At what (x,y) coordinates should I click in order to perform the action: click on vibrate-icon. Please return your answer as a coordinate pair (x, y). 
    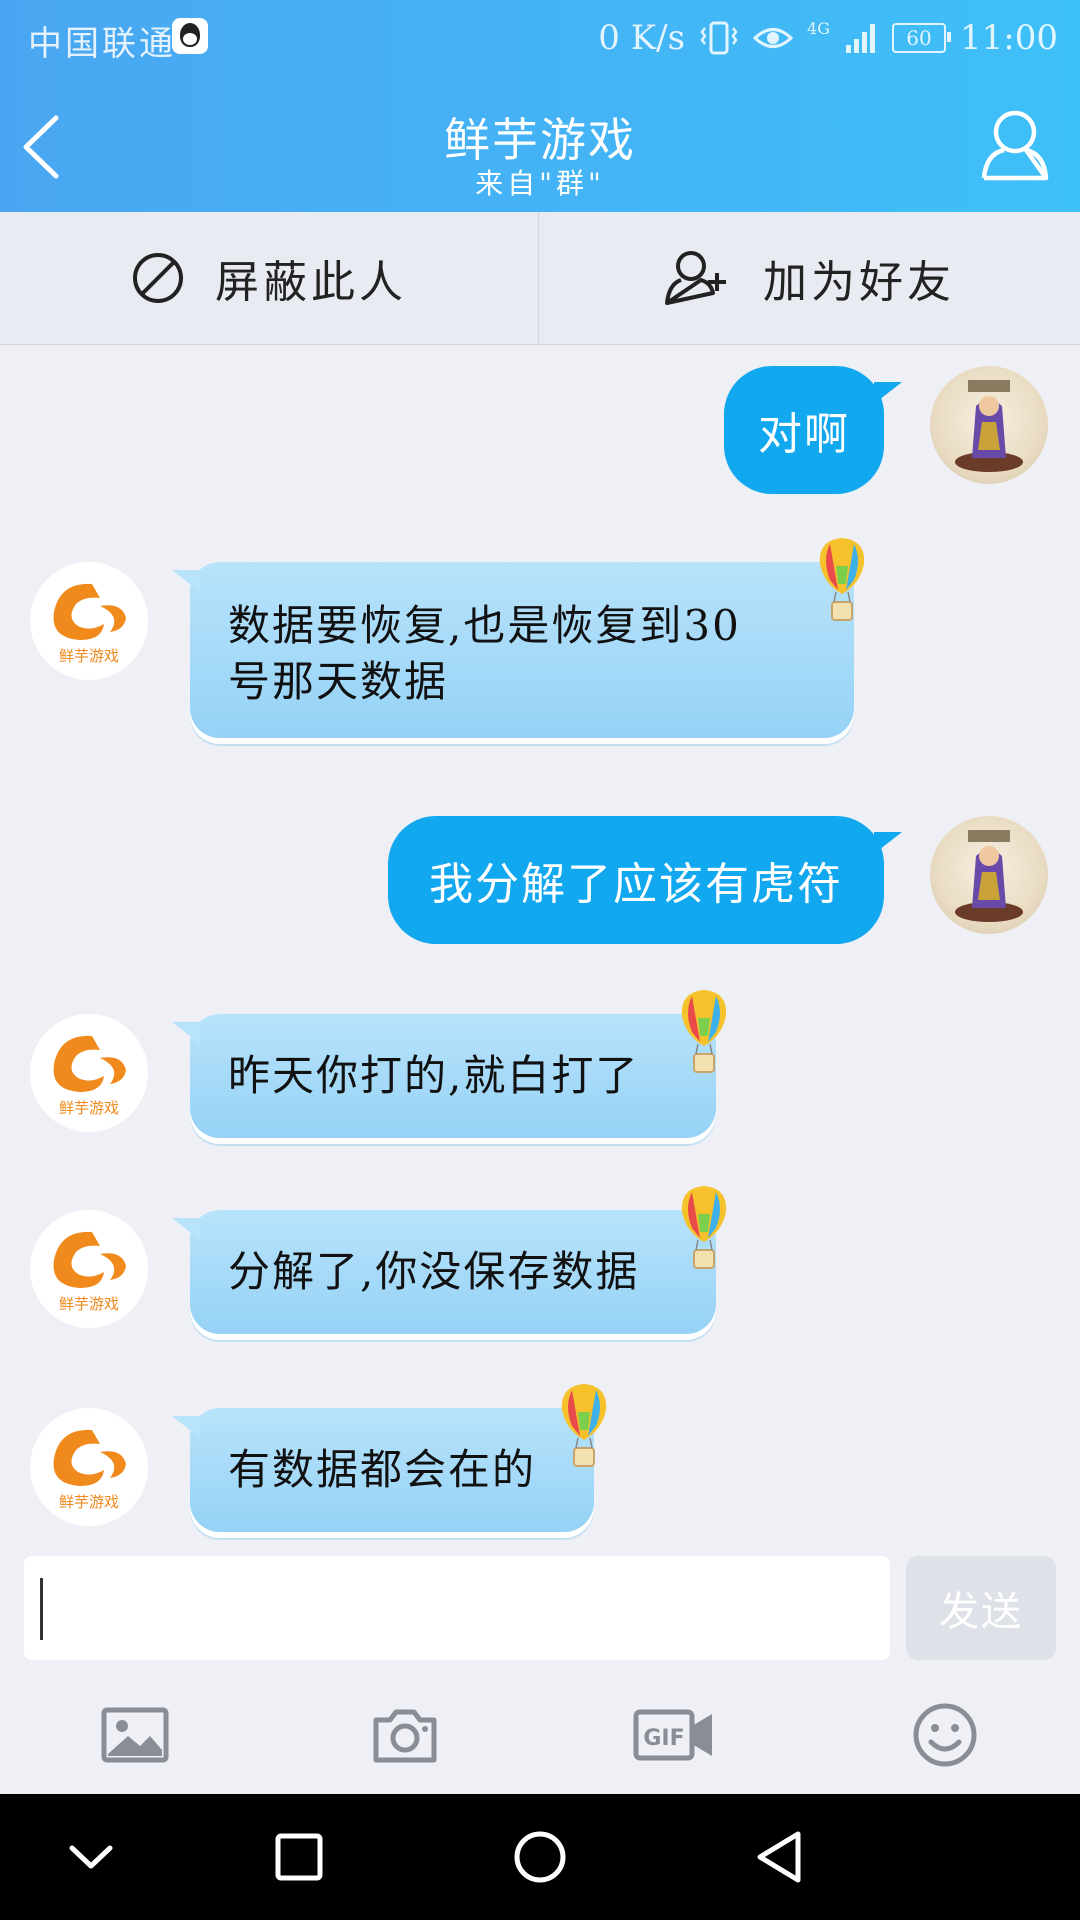
    Looking at the image, I should click on (719, 38).